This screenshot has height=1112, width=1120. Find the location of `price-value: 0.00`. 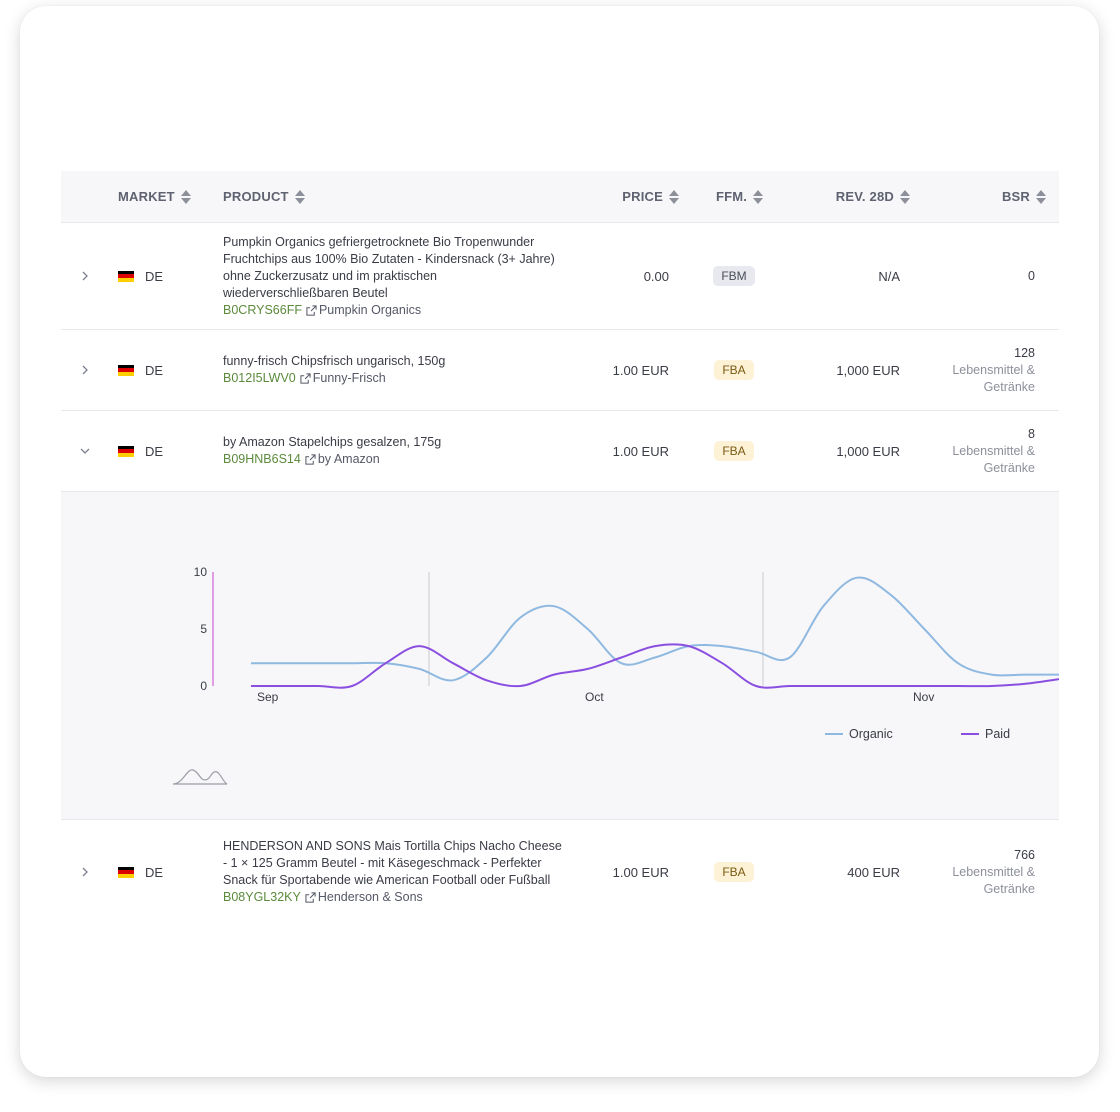

price-value: 0.00 is located at coordinates (656, 276).